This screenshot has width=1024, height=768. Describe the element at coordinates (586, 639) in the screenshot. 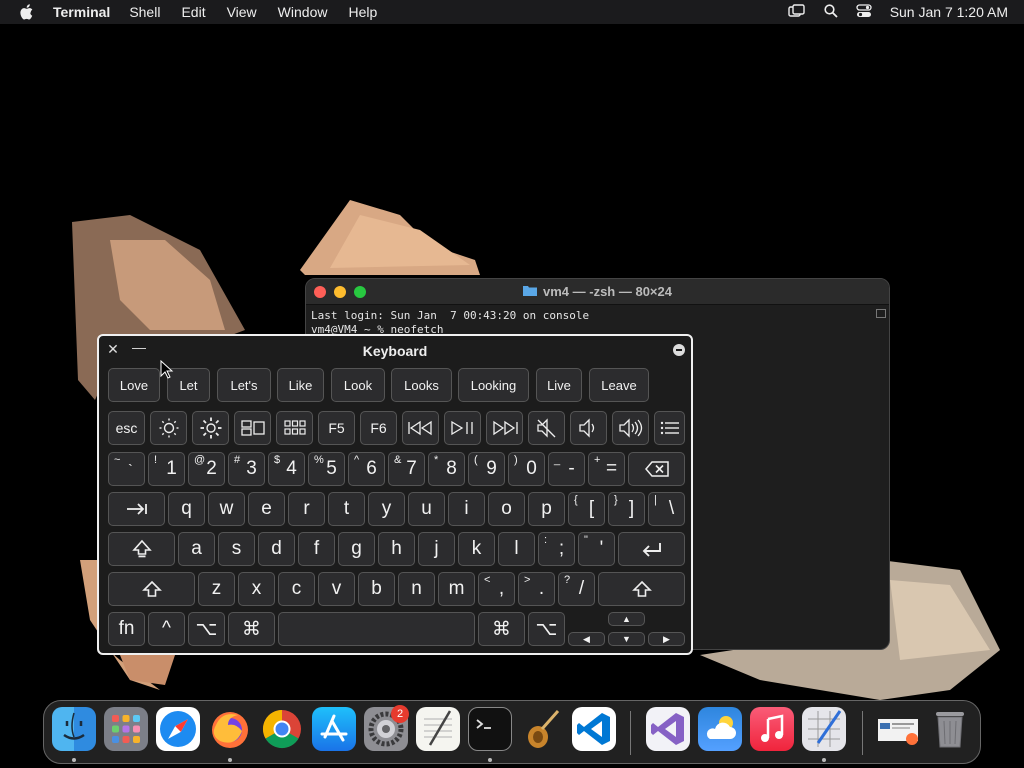

I see `key-arrow-left: ◀` at that location.